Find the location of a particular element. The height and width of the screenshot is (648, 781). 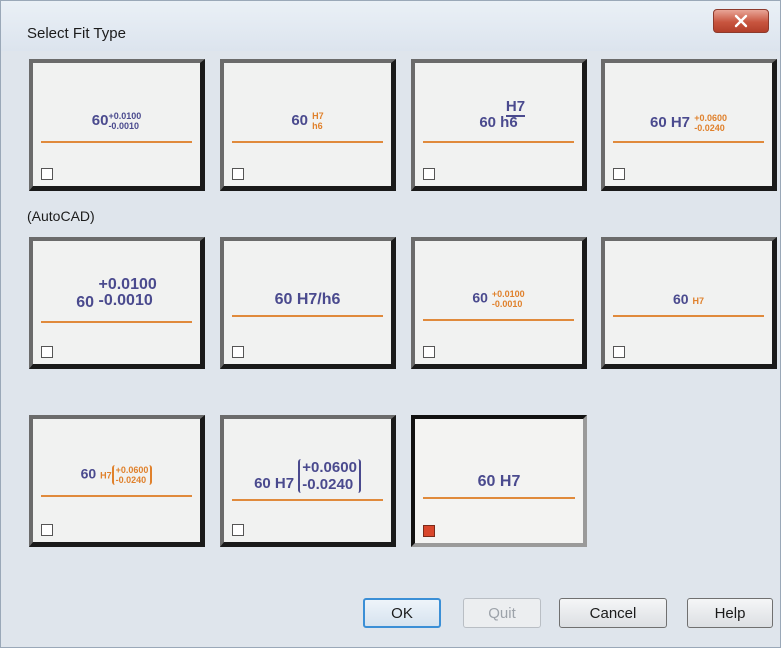

fit-option-7: 60 +0.0100 -0.0010 is located at coordinates (499, 303).